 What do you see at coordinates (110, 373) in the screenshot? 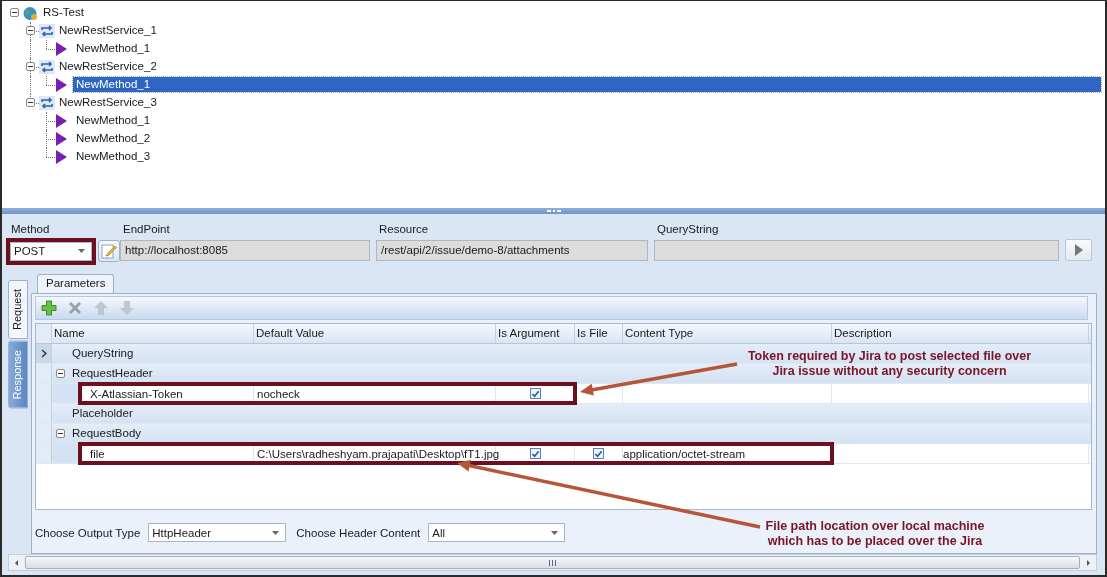
I see `group-row: RequestHeader` at bounding box center [110, 373].